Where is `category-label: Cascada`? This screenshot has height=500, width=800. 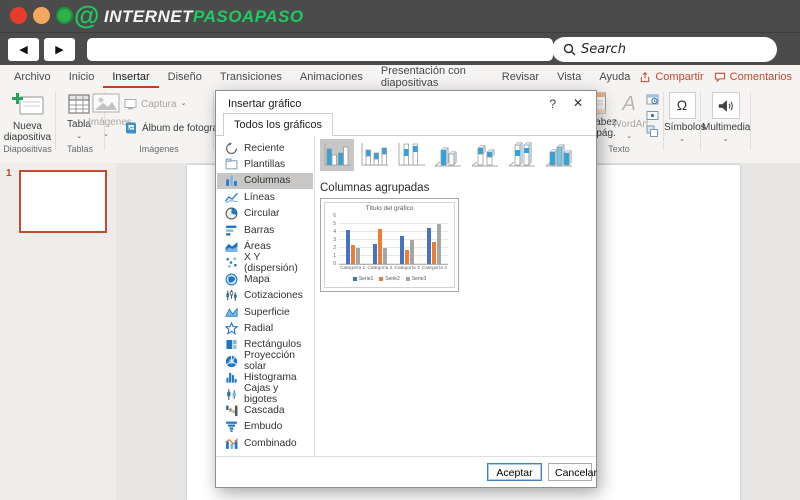
category-label: Cascada is located at coordinates (264, 410).